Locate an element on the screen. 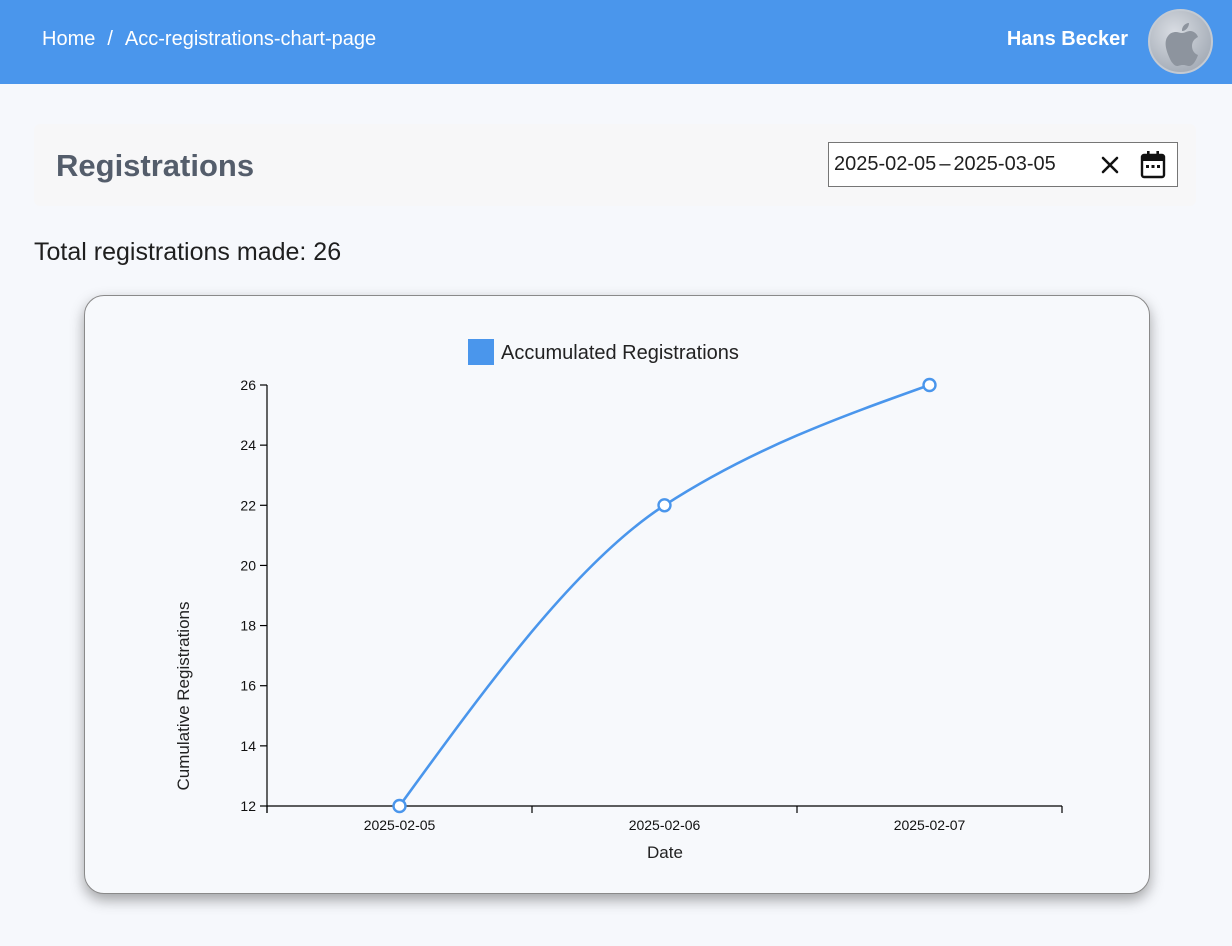 The height and width of the screenshot is (946, 1232). clear-date-button is located at coordinates (1110, 165).